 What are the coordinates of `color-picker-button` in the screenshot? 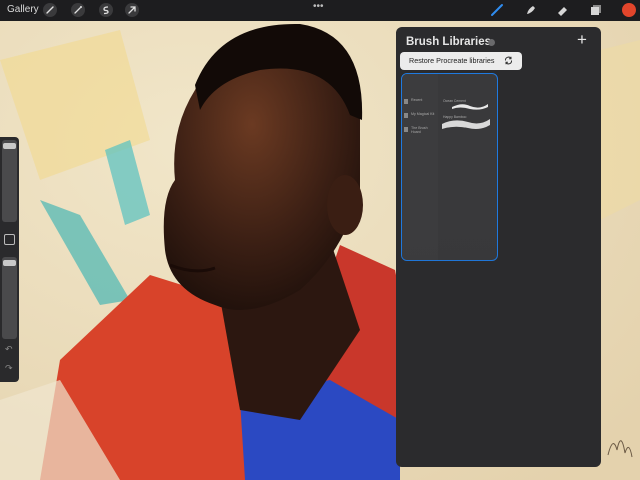 It's located at (629, 10).